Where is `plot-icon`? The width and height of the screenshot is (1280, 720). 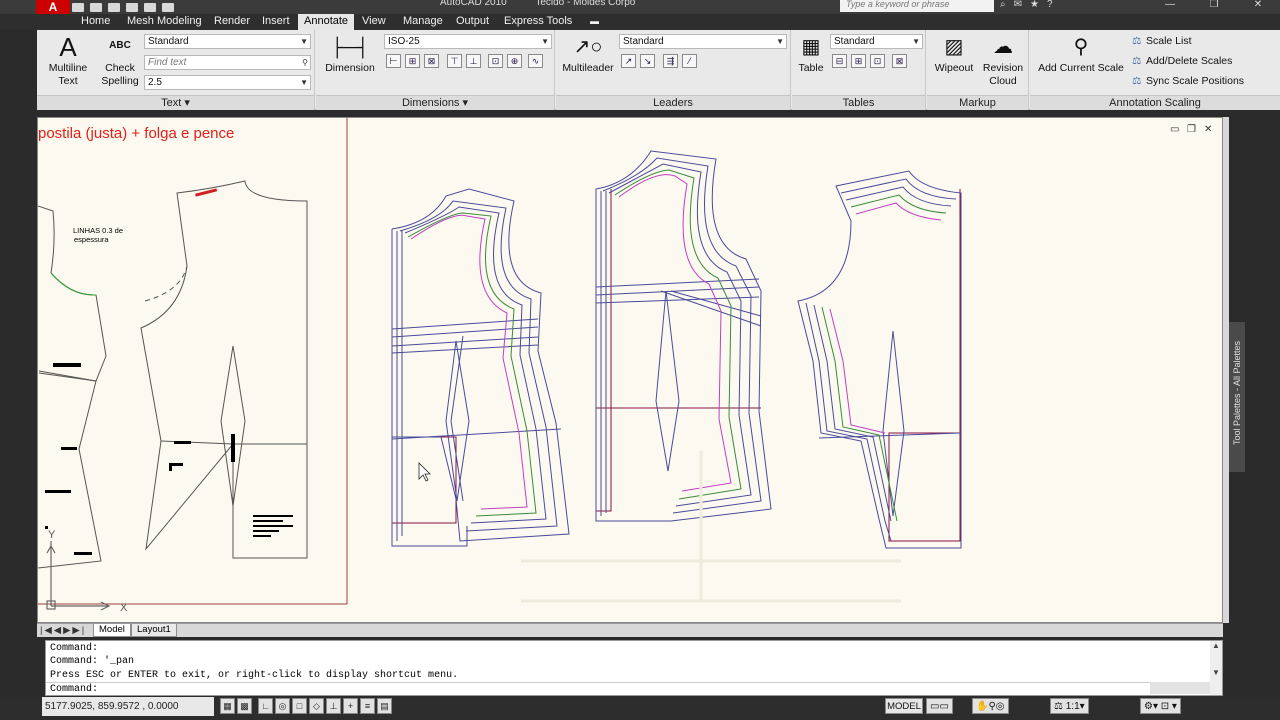
plot-icon is located at coordinates (168, 7).